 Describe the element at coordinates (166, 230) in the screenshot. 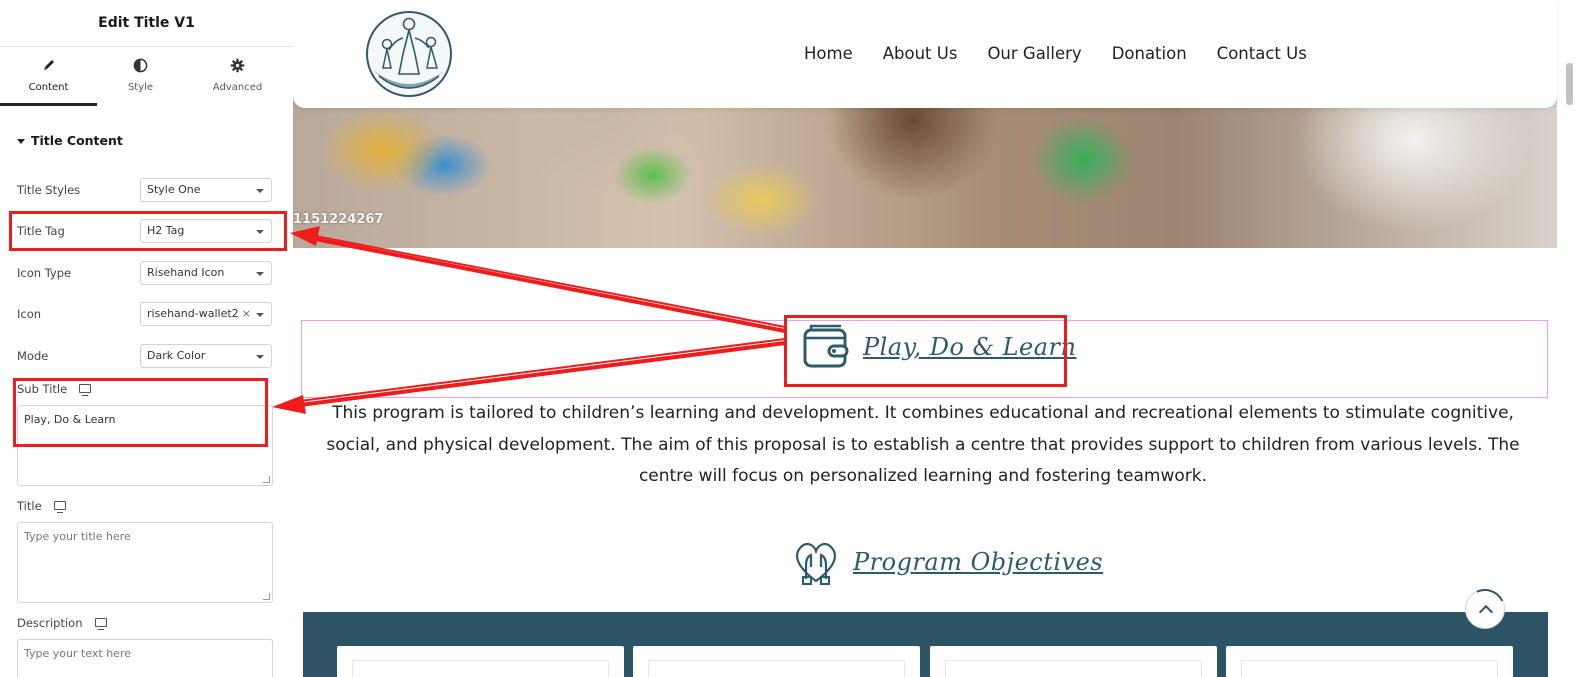

I see `title-tag-value: H2 Tag` at that location.